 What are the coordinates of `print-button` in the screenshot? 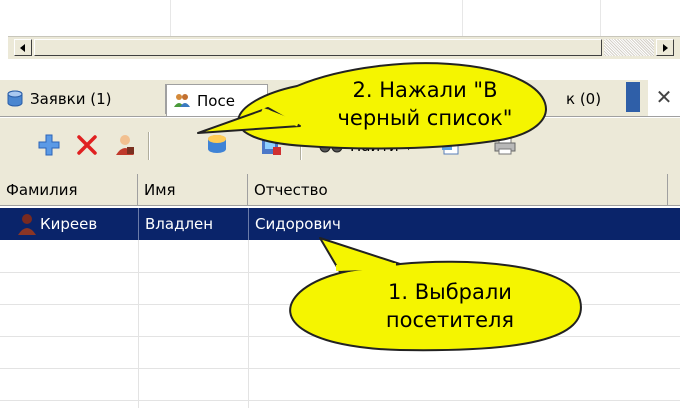 It's located at (505, 145).